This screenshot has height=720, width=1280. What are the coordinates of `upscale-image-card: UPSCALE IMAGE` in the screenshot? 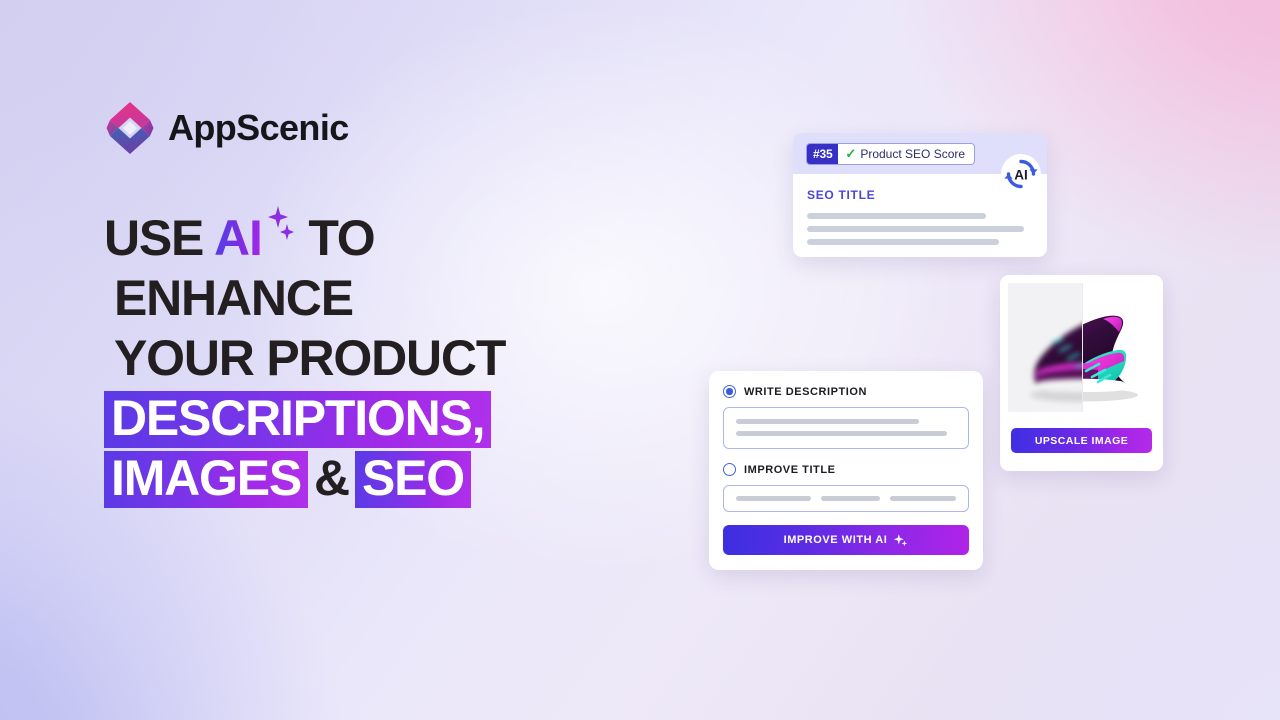 It's located at (1081, 373).